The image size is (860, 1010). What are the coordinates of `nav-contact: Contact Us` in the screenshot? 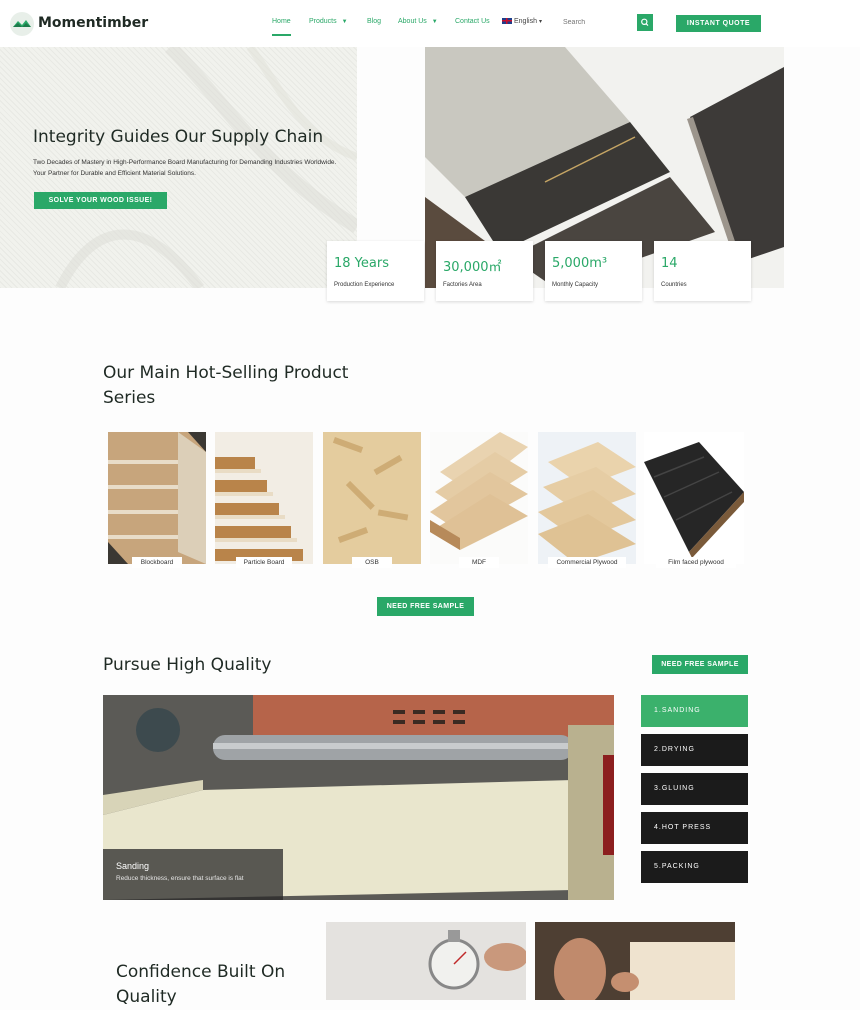 It's located at (472, 21).